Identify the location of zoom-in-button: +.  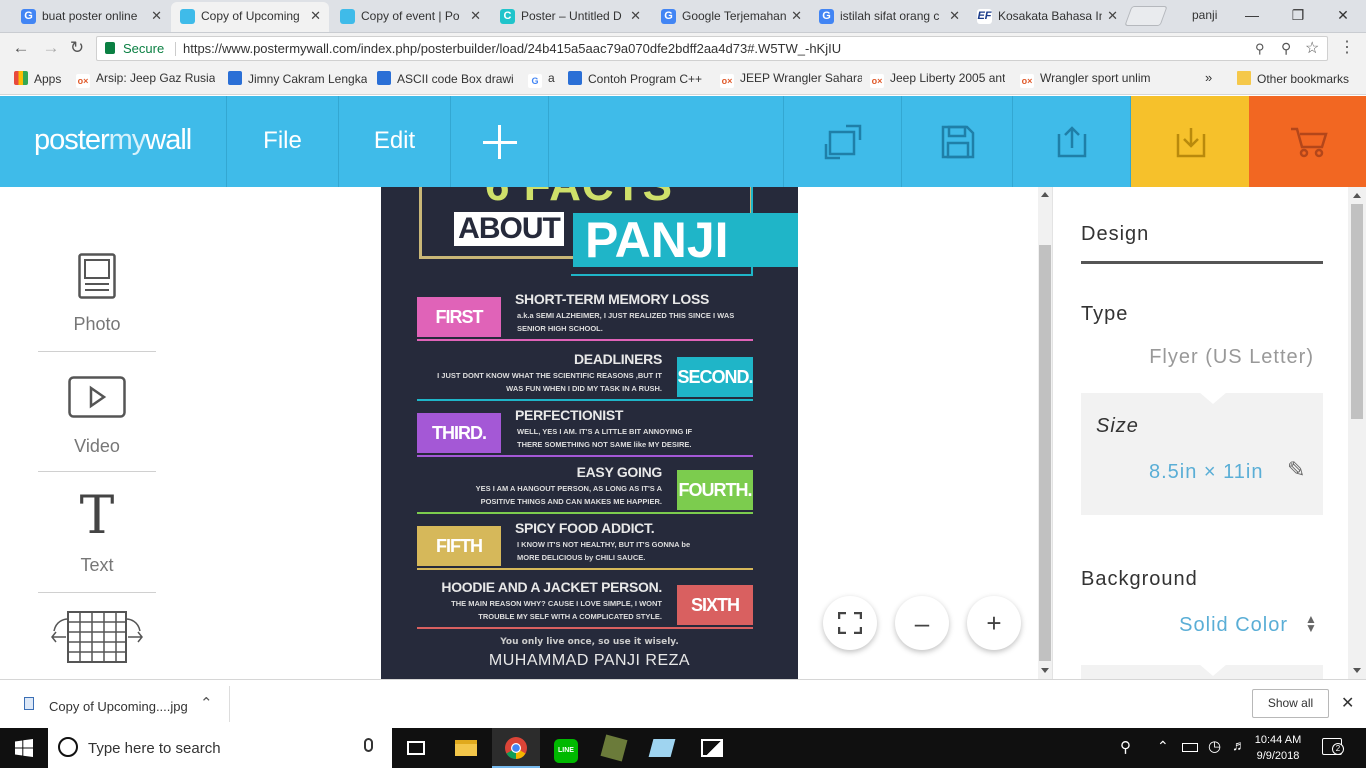
(994, 623).